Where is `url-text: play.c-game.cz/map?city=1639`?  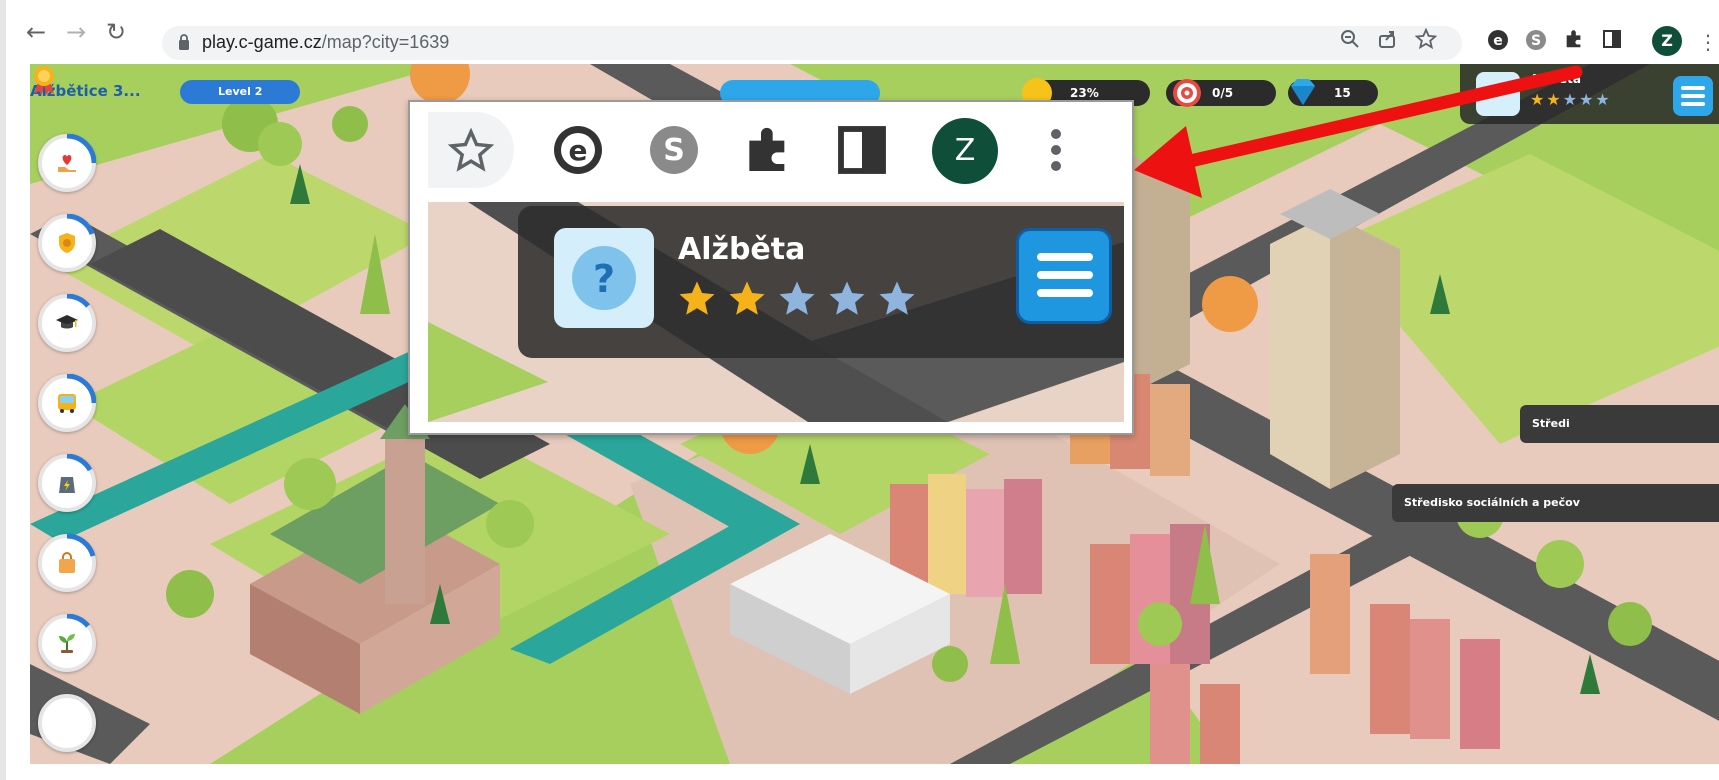 url-text: play.c-game.cz/map?city=1639 is located at coordinates (325, 42).